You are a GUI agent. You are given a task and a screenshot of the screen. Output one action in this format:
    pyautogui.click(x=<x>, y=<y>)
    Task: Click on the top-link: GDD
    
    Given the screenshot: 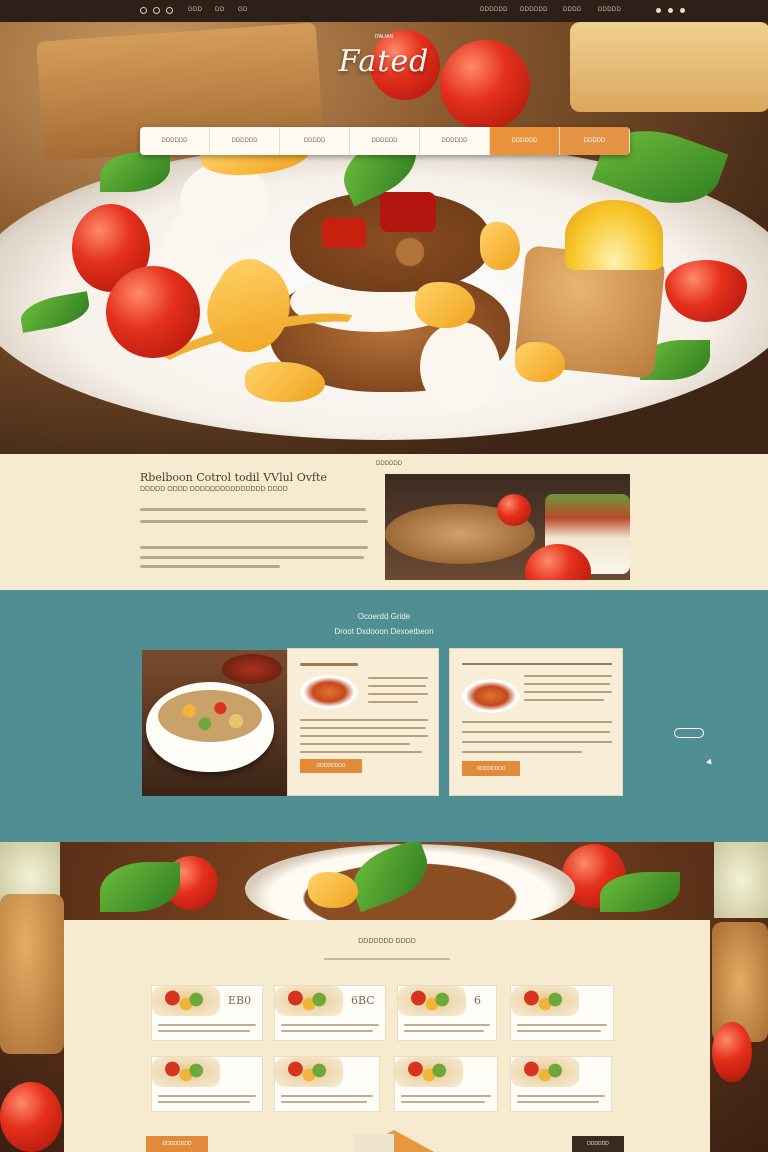 What is the action you would take?
    pyautogui.click(x=195, y=10)
    